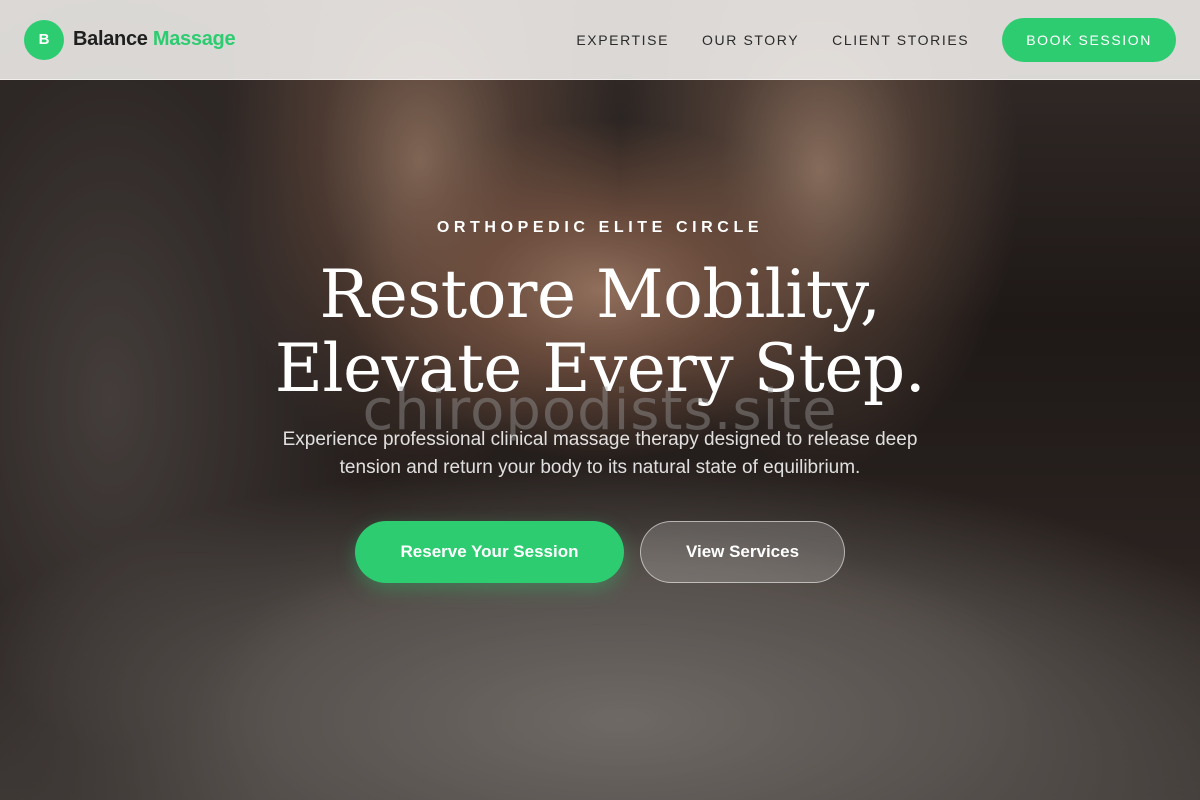 This screenshot has height=800, width=1200. What do you see at coordinates (622, 40) in the screenshot?
I see `nav-link-expertise: EXPERTISE` at bounding box center [622, 40].